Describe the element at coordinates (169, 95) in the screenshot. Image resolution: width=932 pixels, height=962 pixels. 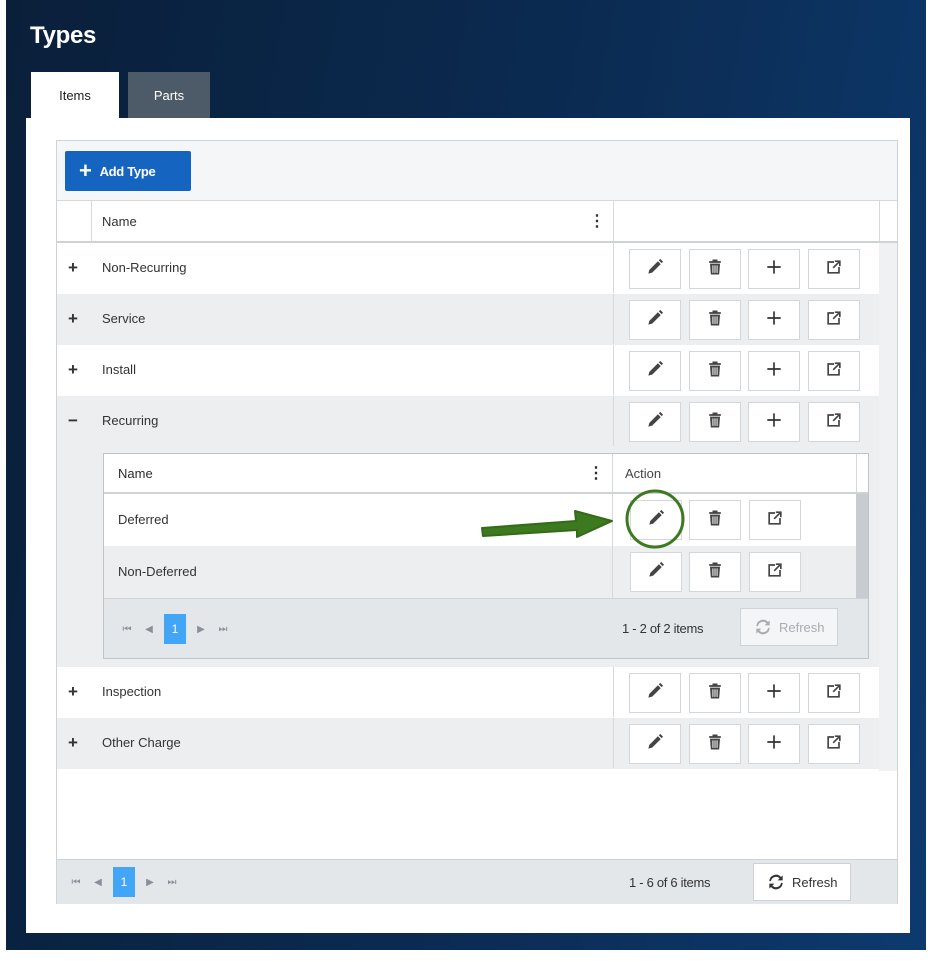
I see `tab-parts: Parts` at that location.